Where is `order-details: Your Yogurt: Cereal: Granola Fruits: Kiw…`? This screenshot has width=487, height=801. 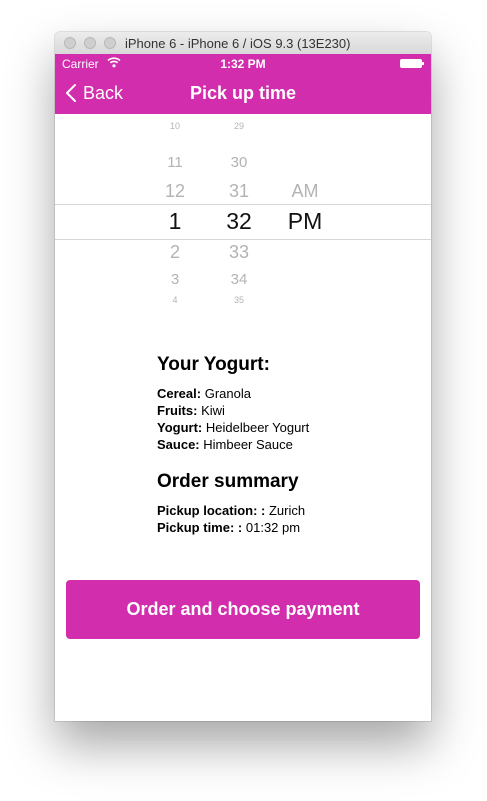 order-details: Your Yogurt: Cereal: Granola Fruits: Kiw… is located at coordinates (287, 445).